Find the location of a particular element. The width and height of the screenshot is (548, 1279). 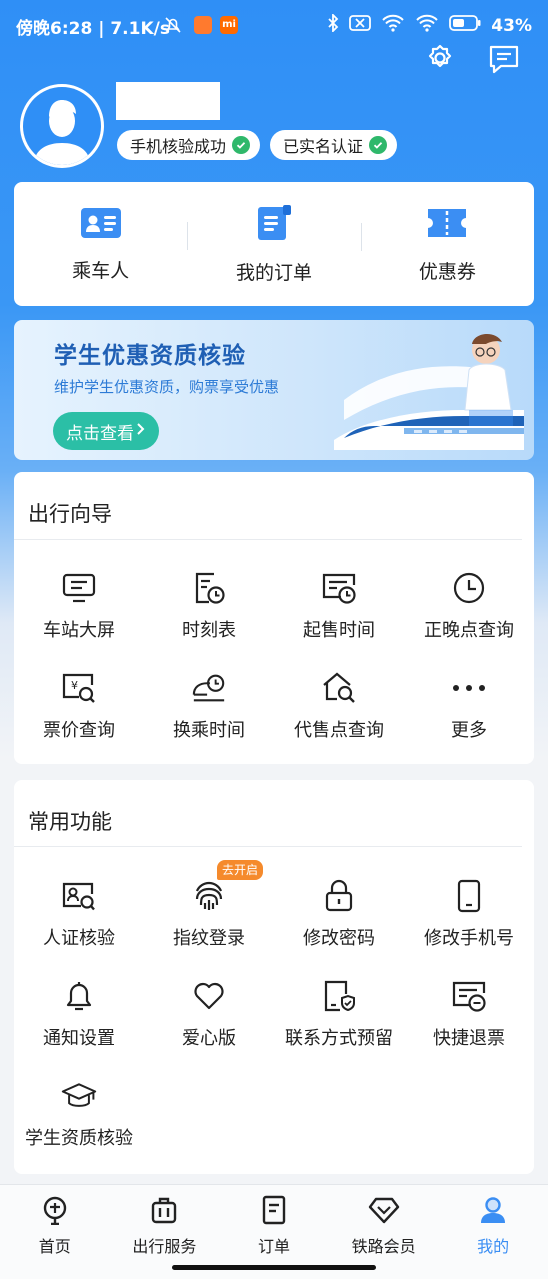

quick-link-orders: 我的订单 is located at coordinates (273, 244).